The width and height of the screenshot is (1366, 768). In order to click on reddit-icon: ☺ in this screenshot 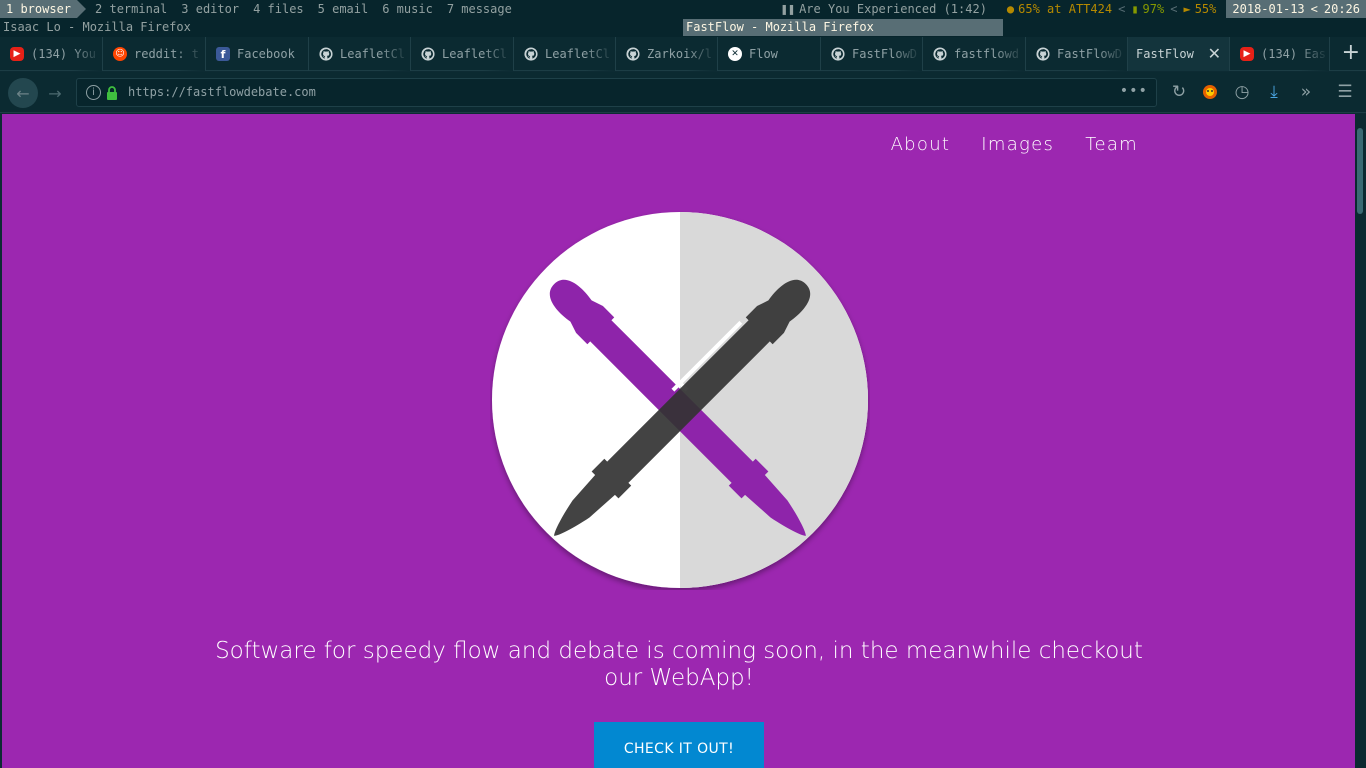, I will do `click(120, 54)`.